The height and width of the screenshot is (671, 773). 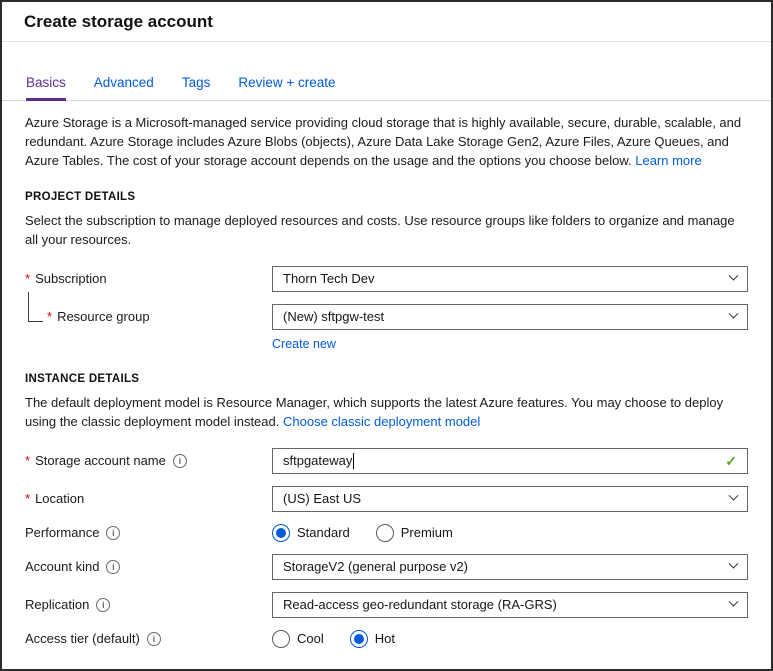 What do you see at coordinates (731, 460) in the screenshot?
I see `valid-checkmark-icon: ✓` at bounding box center [731, 460].